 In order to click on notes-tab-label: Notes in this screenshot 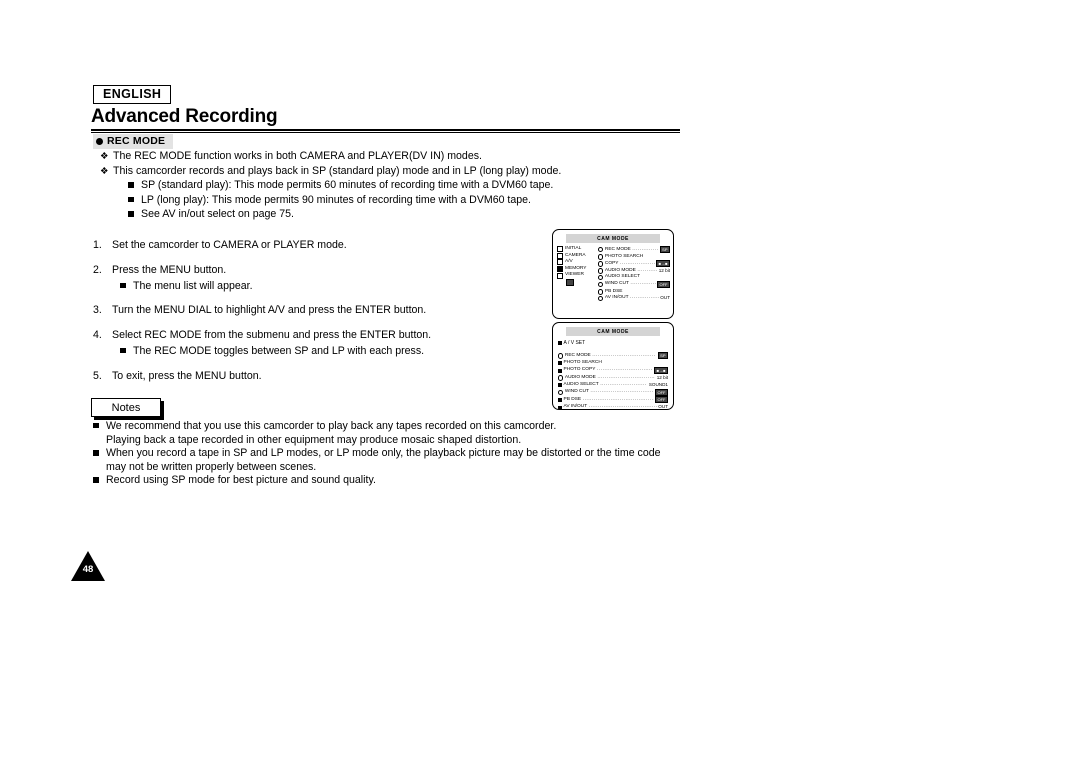, I will do `click(126, 407)`.